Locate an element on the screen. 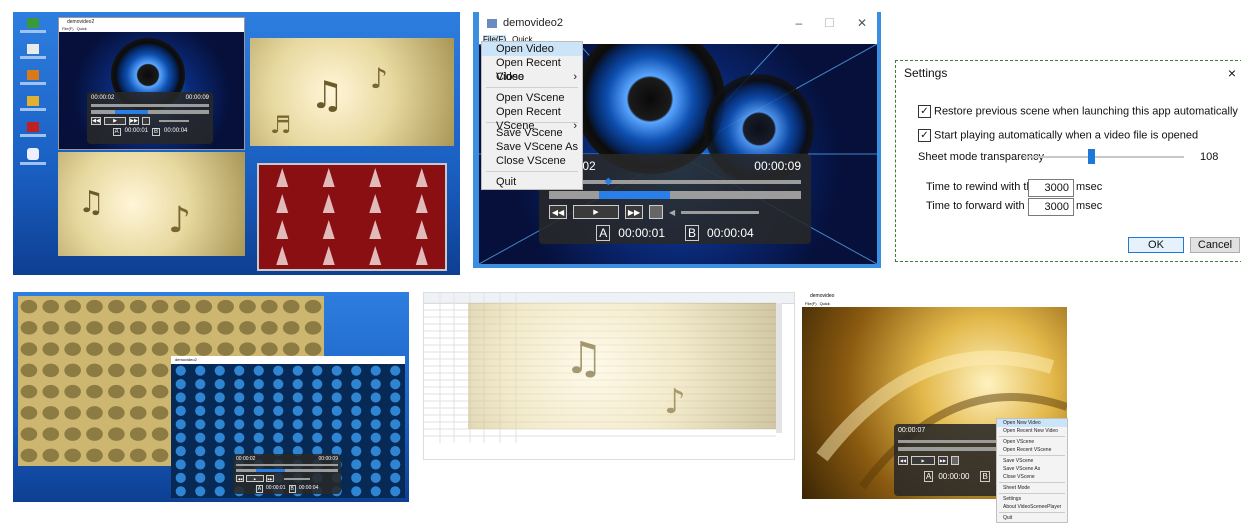 Image resolution: width=1241 pixels, height=532 pixels. restore-checkbox: ✓ is located at coordinates (924, 111).